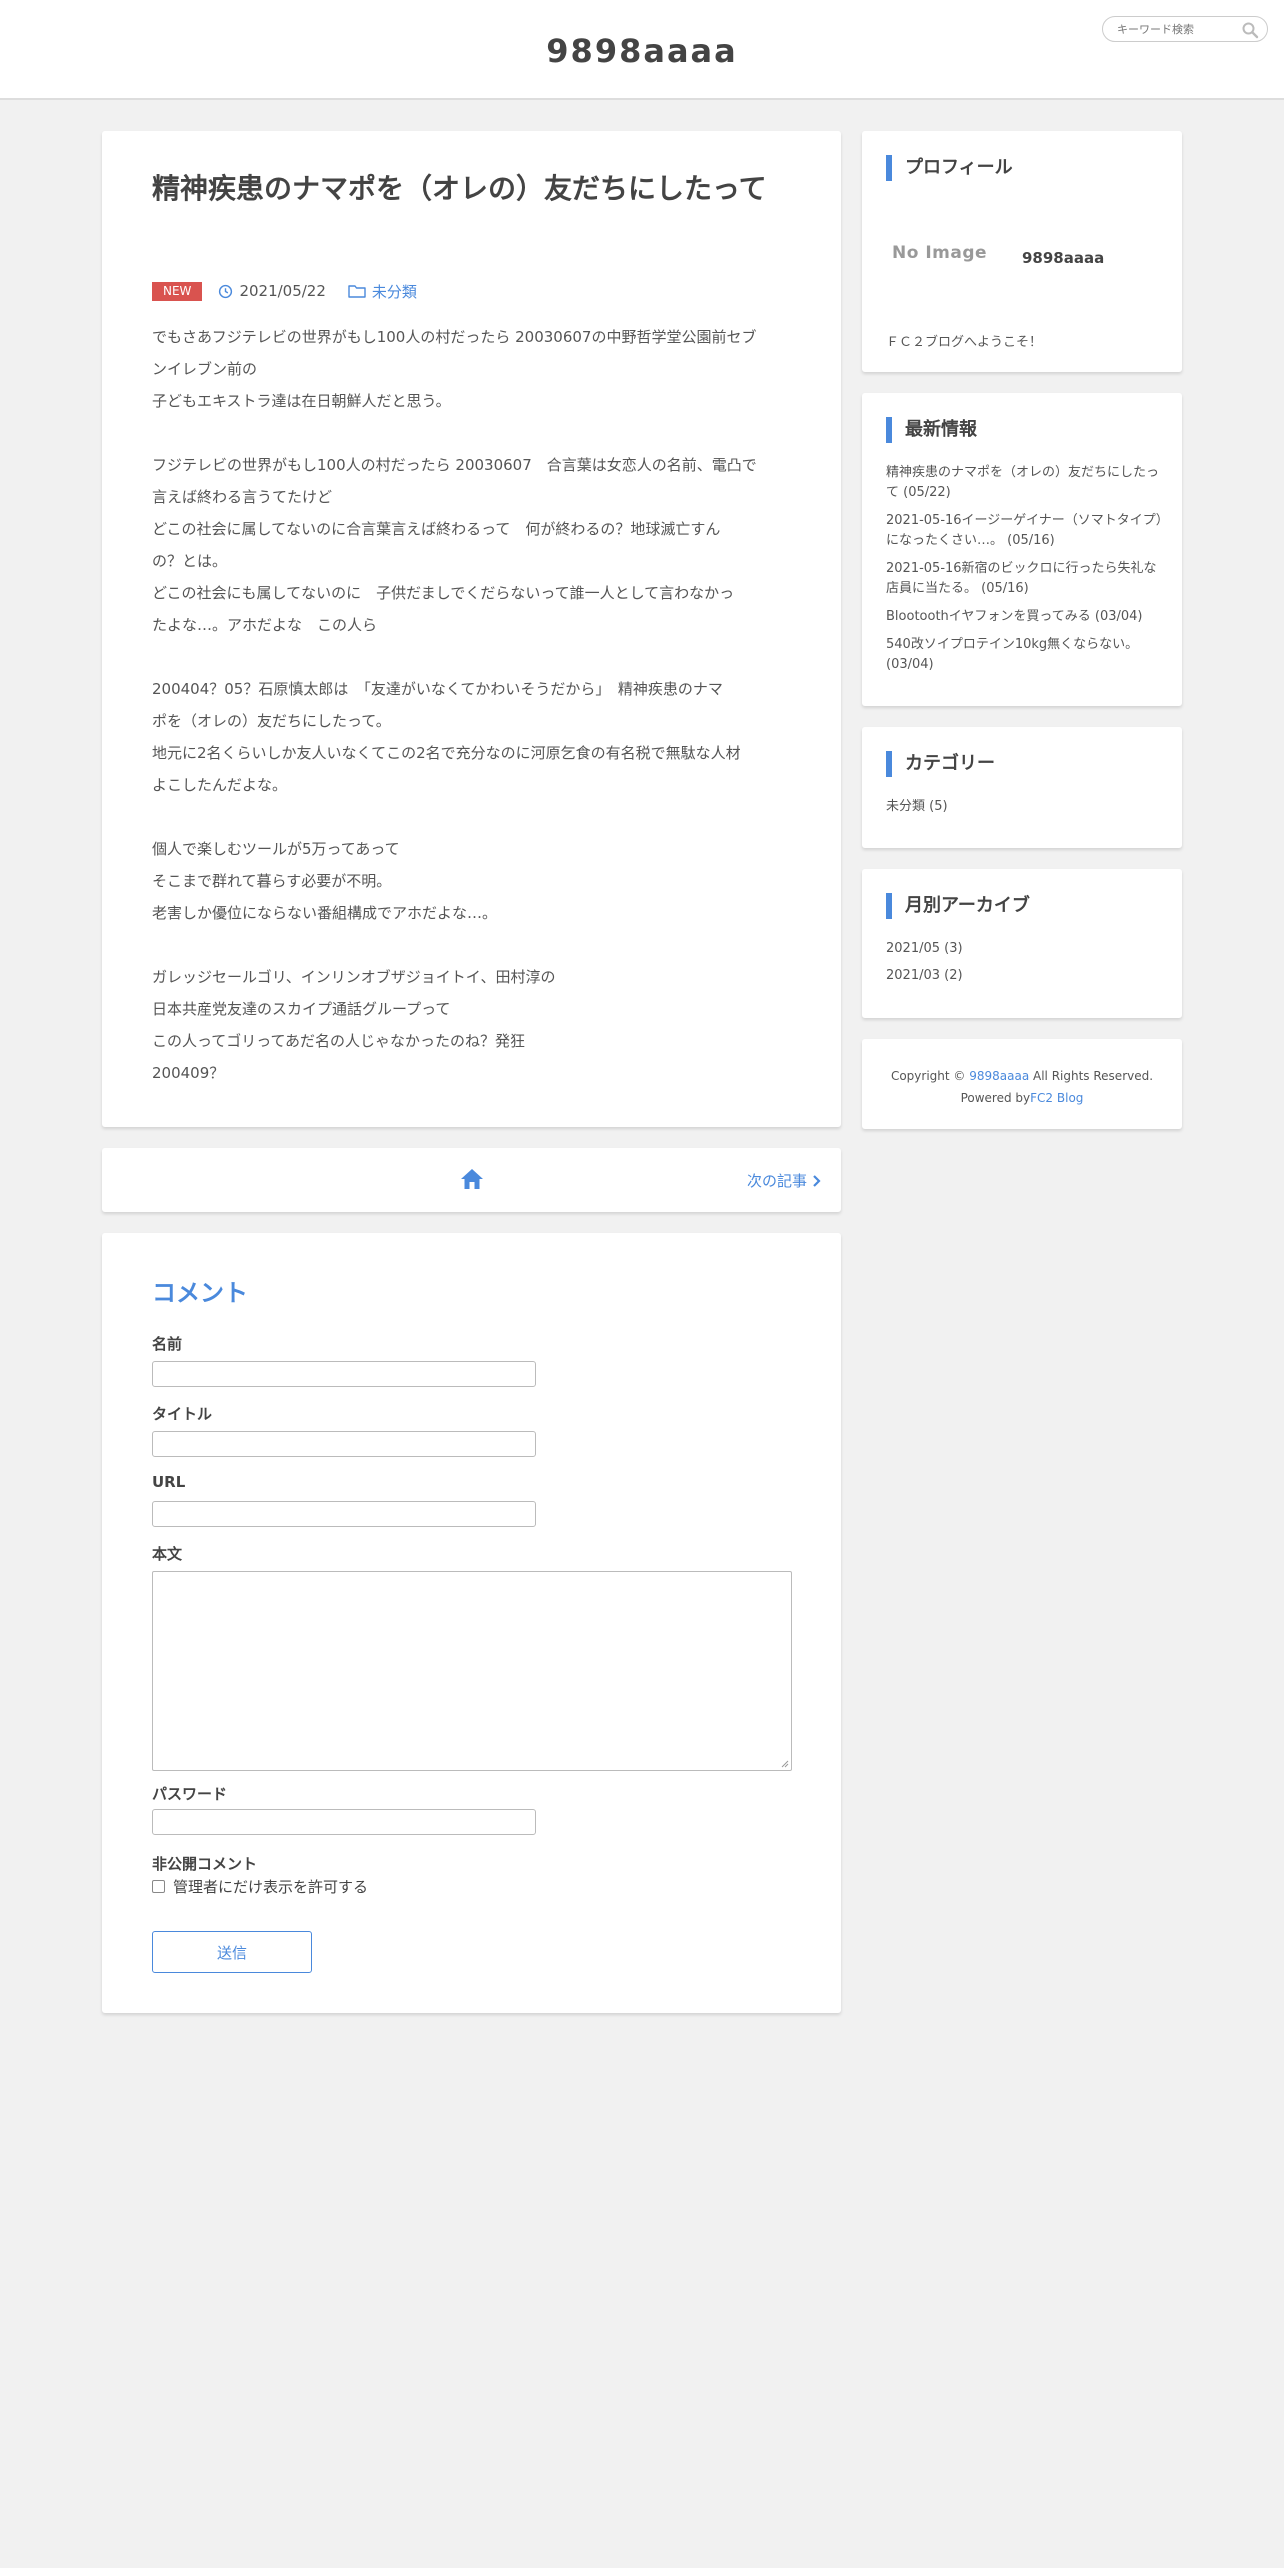  Describe the element at coordinates (357, 291) in the screenshot. I see `folder-icon` at that location.